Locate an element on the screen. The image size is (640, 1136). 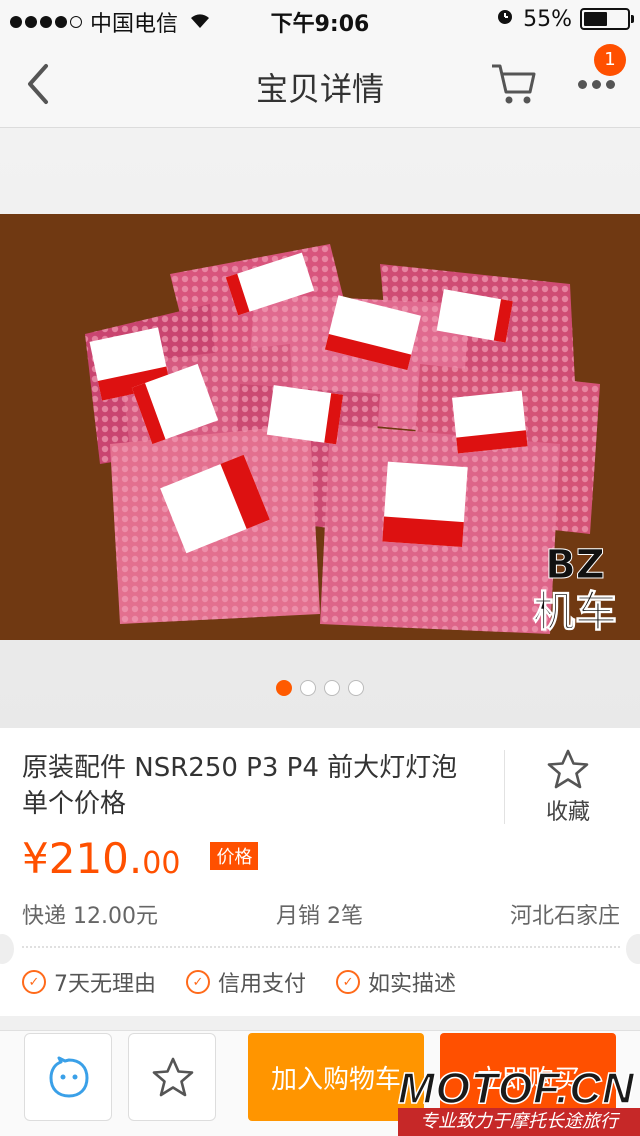
price-decimal: 00 is located at coordinates (161, 863).